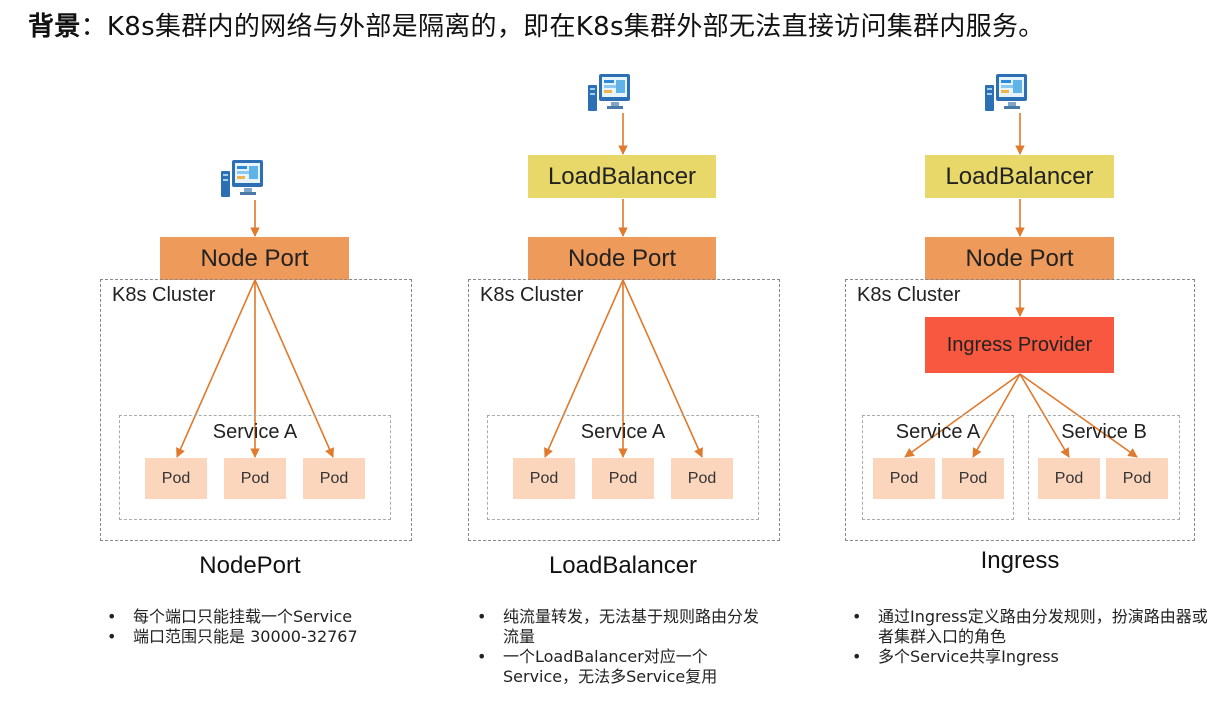 The height and width of the screenshot is (707, 1230). Describe the element at coordinates (1034, 627) in the screenshot. I see `note-item: 通过Ingress定义路由分发规则，扮演路由器或者集群入口的角色` at that location.